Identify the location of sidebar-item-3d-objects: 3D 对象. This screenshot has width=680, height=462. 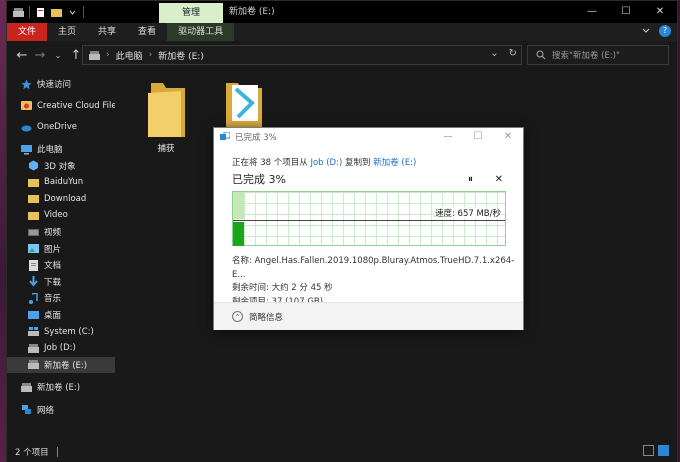
(61, 165).